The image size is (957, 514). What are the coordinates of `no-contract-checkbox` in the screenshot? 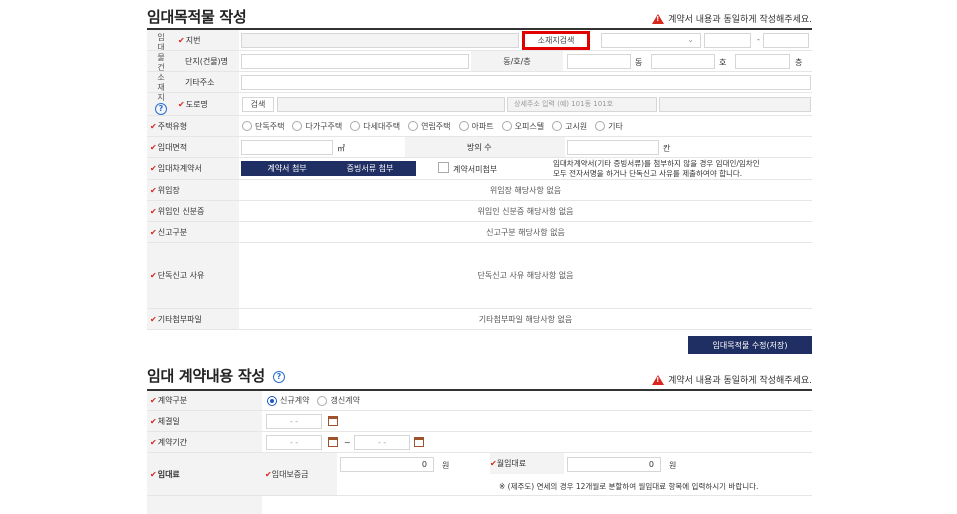 It's located at (443, 167).